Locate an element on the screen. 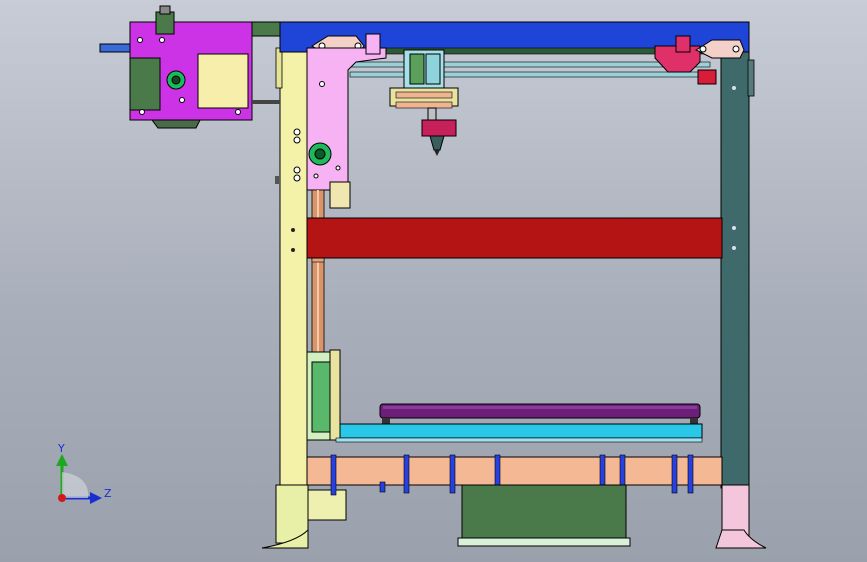  electronics-box is located at coordinates (544, 515).